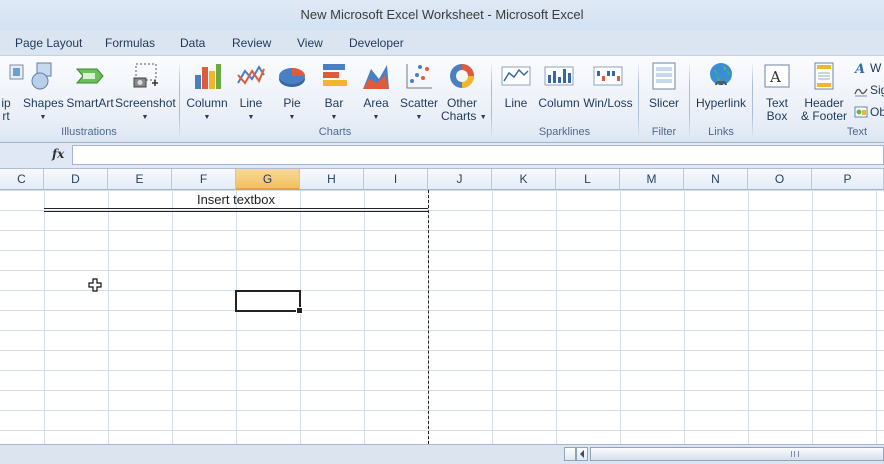  I want to click on globe-link-icon, so click(721, 76).